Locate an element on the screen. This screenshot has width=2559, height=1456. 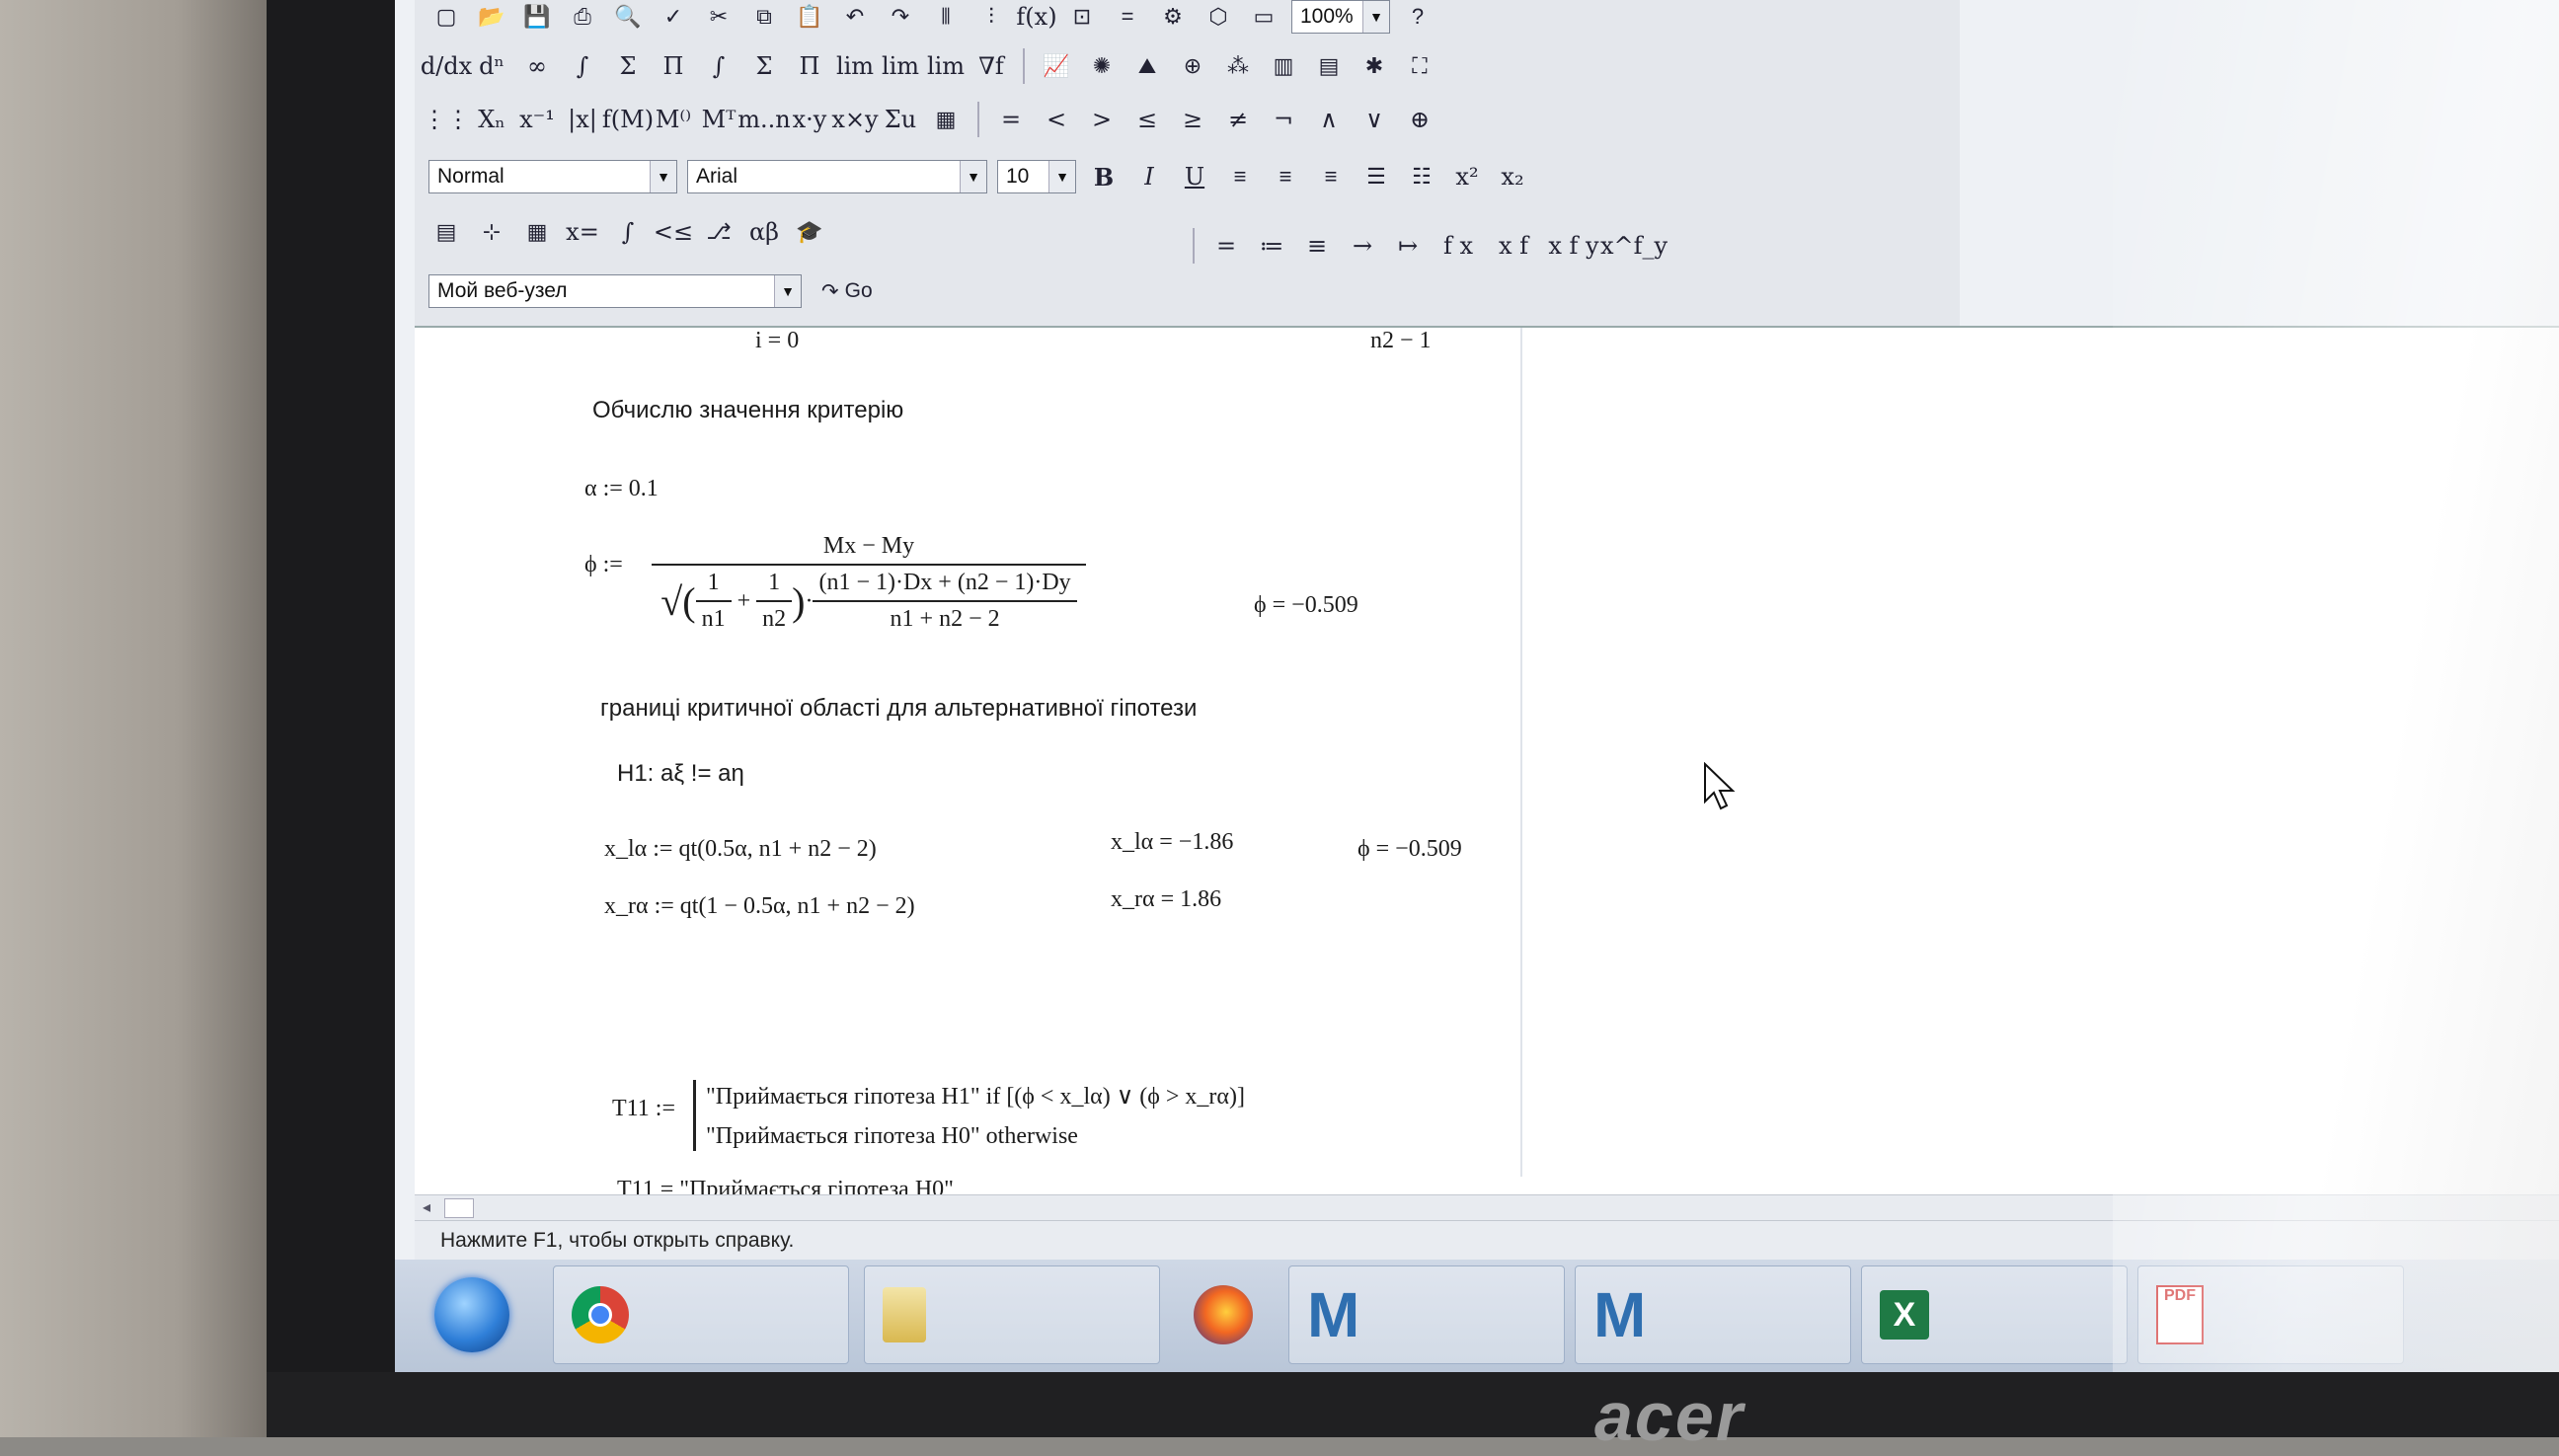
x-right-definition: x_rα := qt(1 − 0.5α, n1 + n2 − 2) is located at coordinates (759, 906).